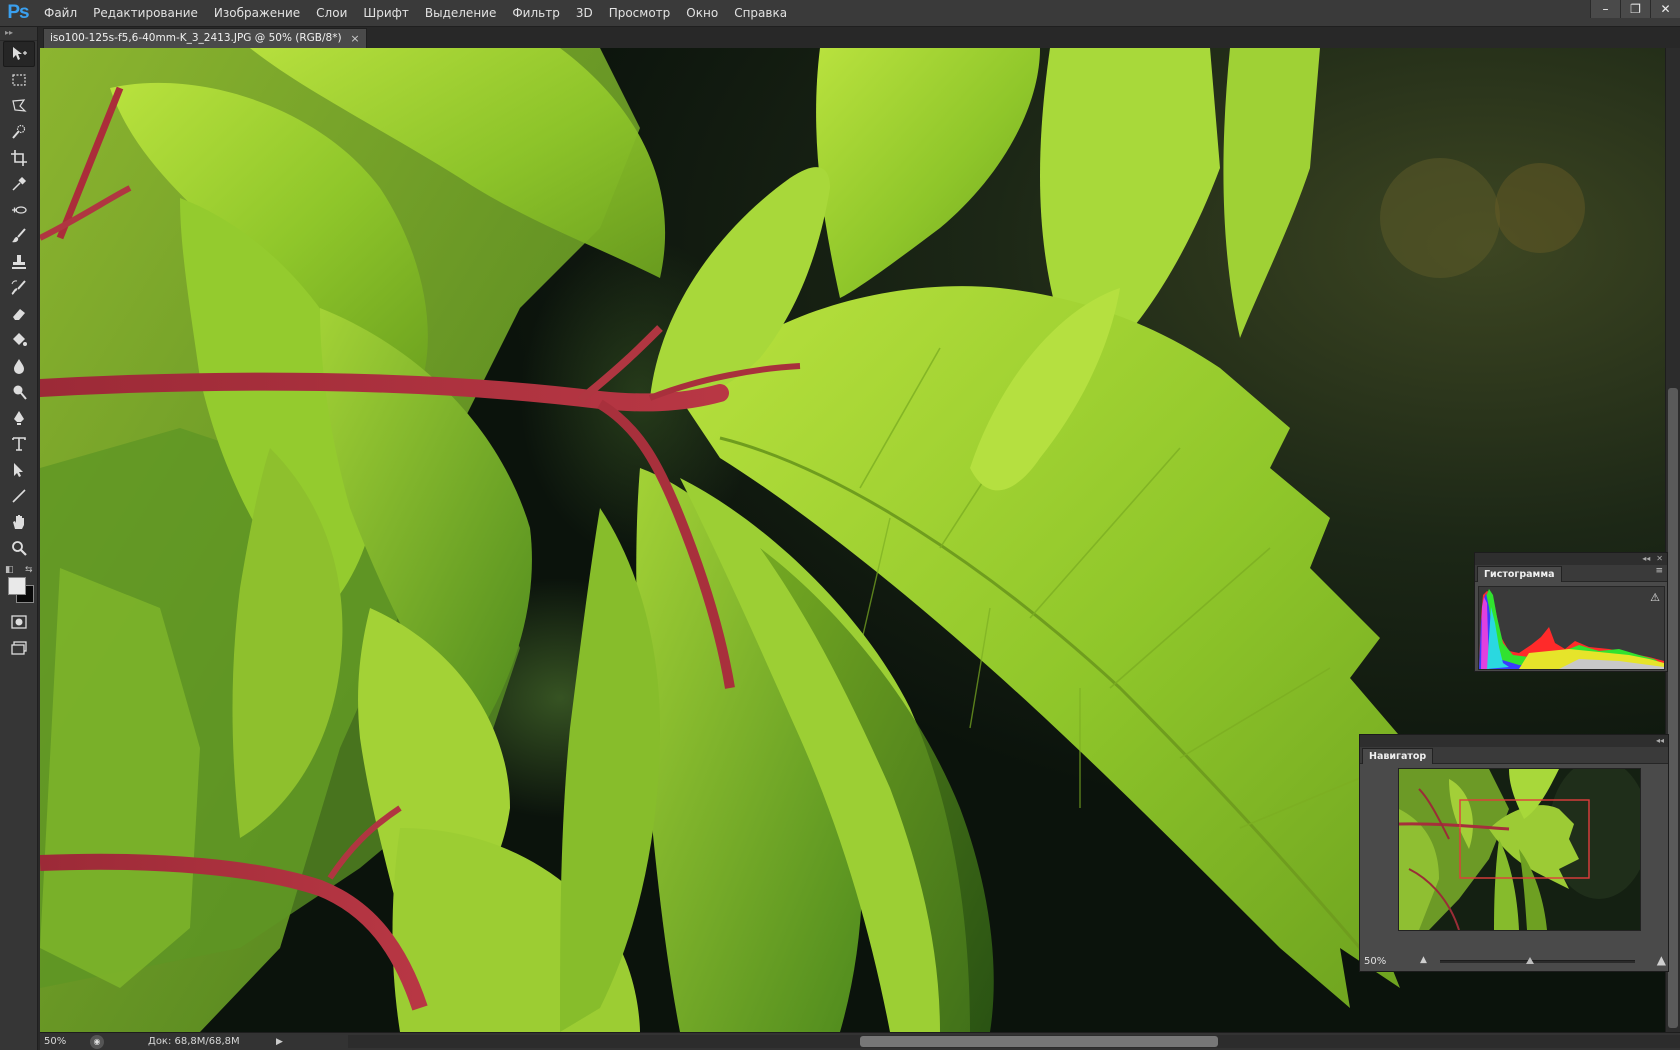 The width and height of the screenshot is (1680, 1050). Describe the element at coordinates (1659, 559) in the screenshot. I see `close-panel-icon: ✕` at that location.